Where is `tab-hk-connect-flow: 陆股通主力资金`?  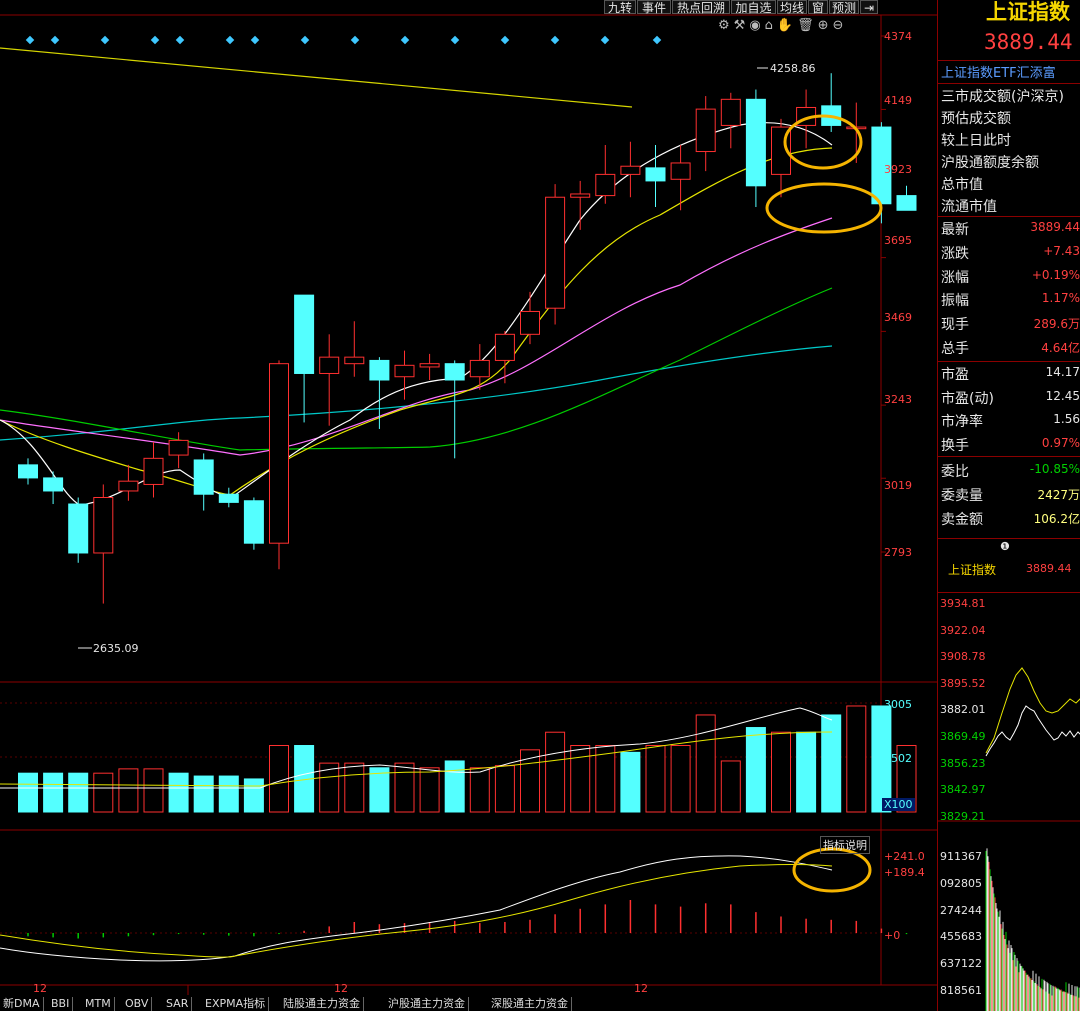 tab-hk-connect-flow: 陆股通主力资金 is located at coordinates (322, 1004).